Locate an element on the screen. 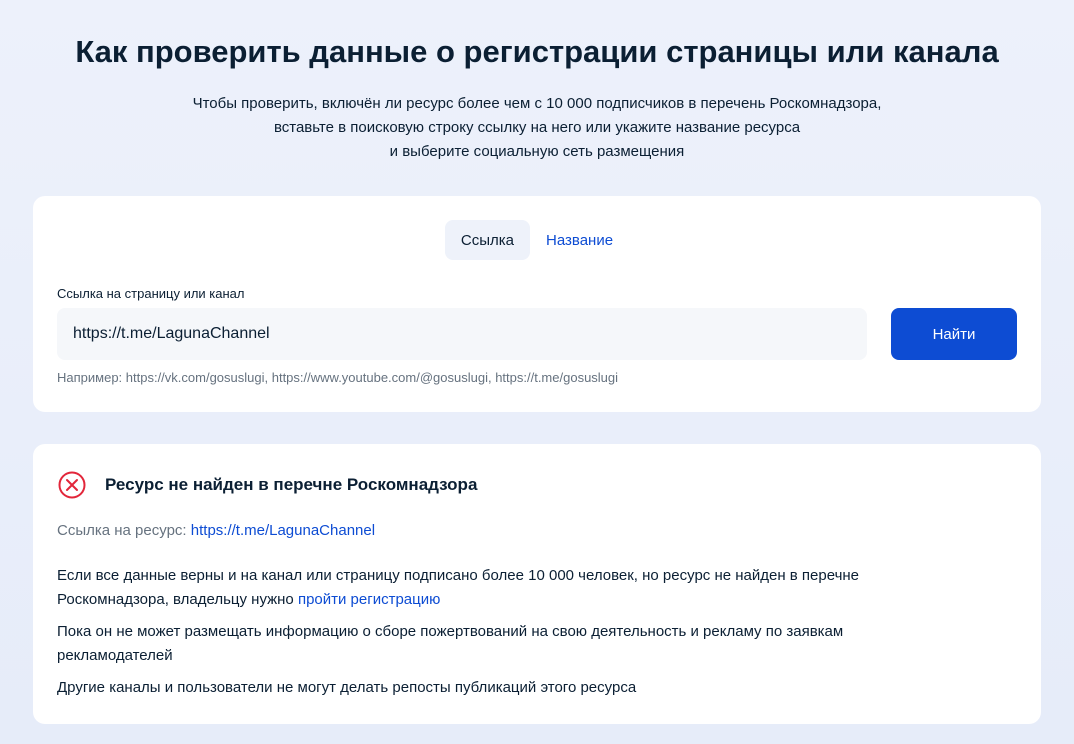 The height and width of the screenshot is (744, 1074). result-header: Ресурс не найден в перечне Роскомнадзора is located at coordinates (267, 485).